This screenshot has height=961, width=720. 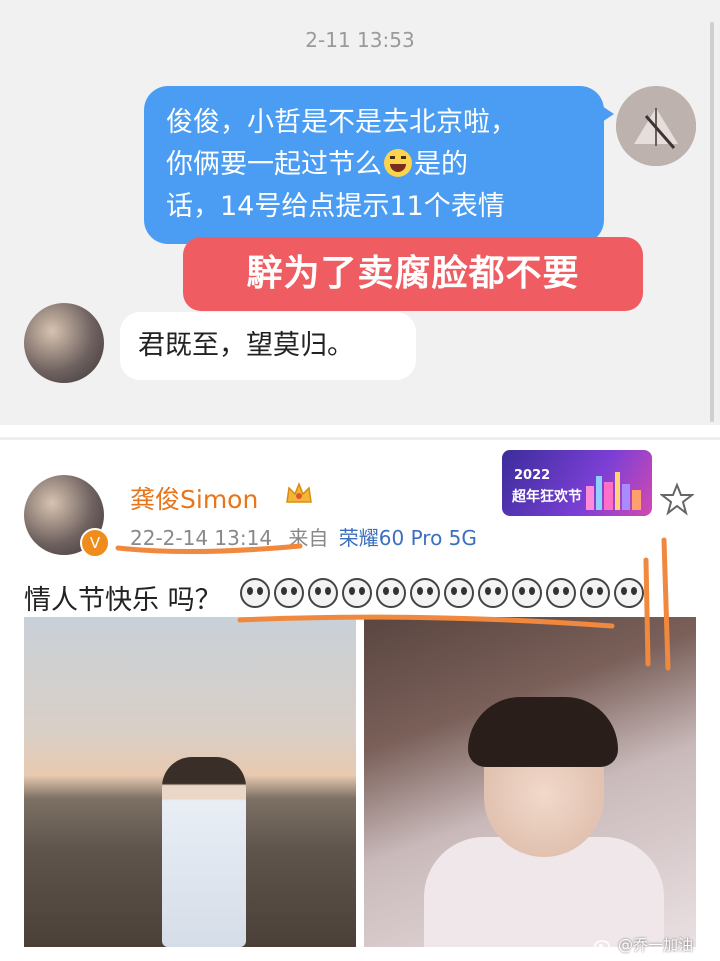 I want to click on outgoing-message-line-2: 你俩要一起过节么 是的, so click(x=376, y=165).